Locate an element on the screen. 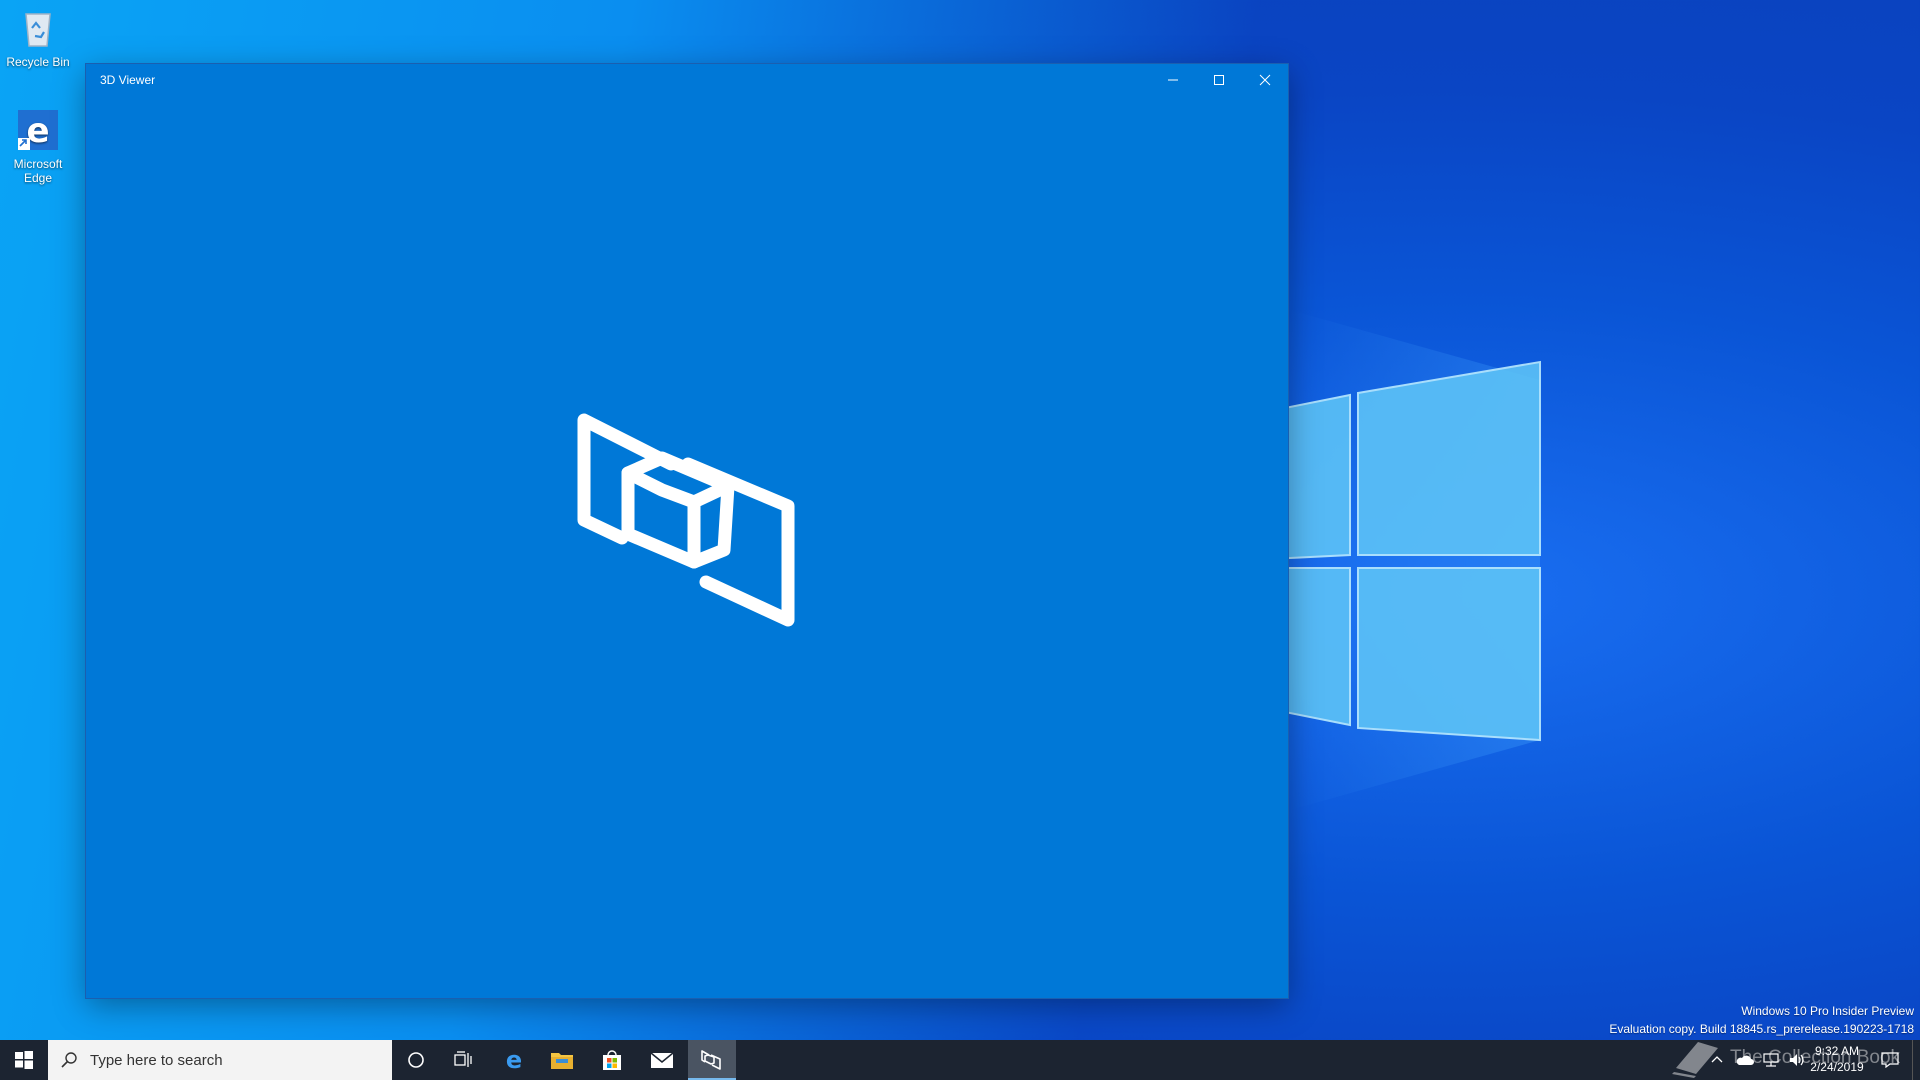 The image size is (1920, 1080). taskbar-mail-button is located at coordinates (662, 1060).